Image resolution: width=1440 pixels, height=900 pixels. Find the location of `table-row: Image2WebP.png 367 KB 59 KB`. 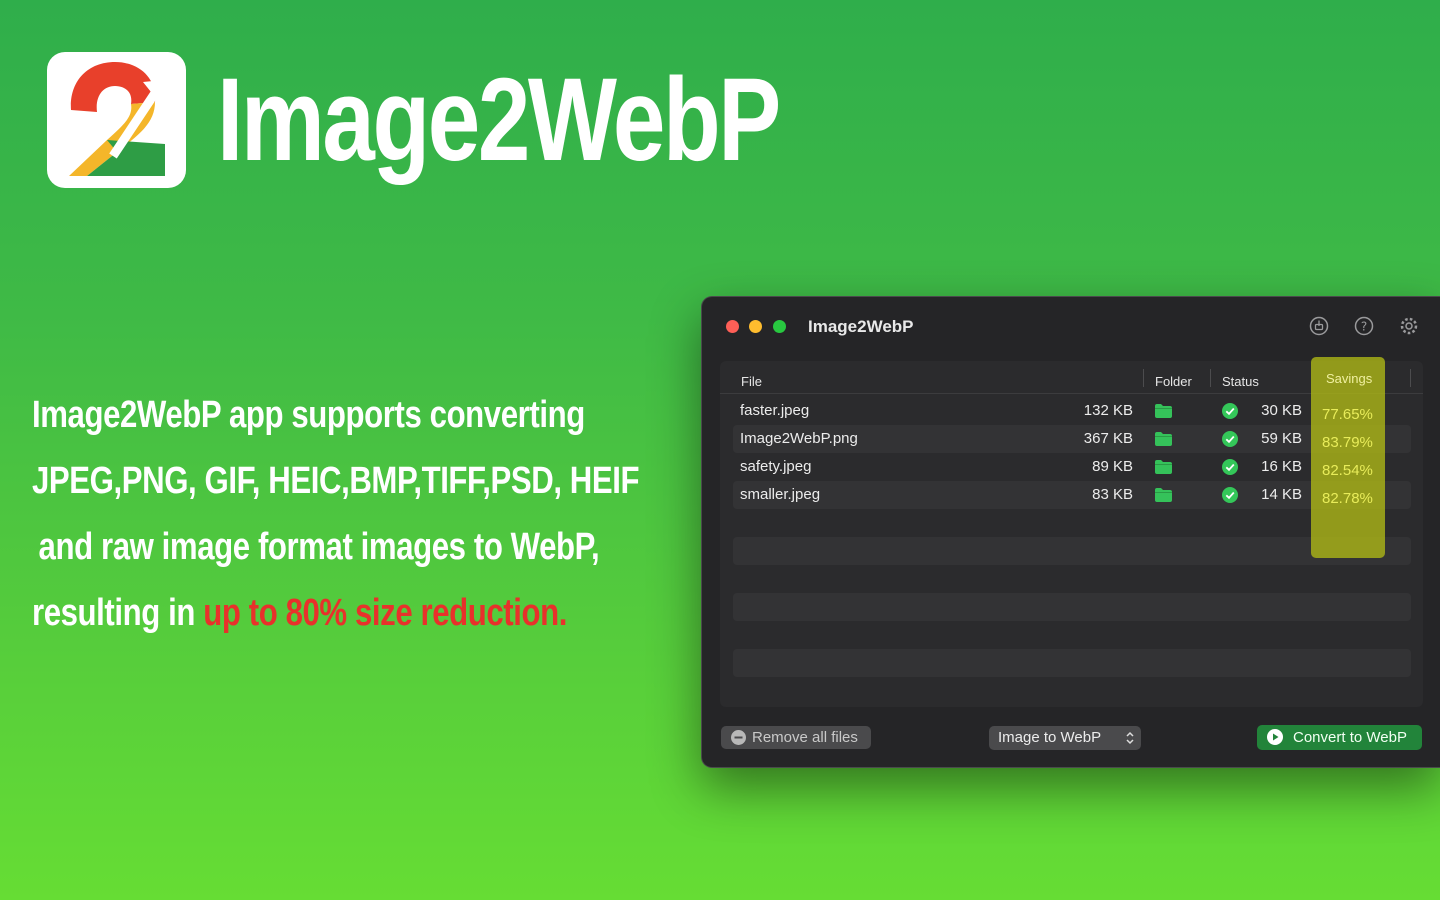

table-row: Image2WebP.png 367 KB 59 KB is located at coordinates (1072, 439).